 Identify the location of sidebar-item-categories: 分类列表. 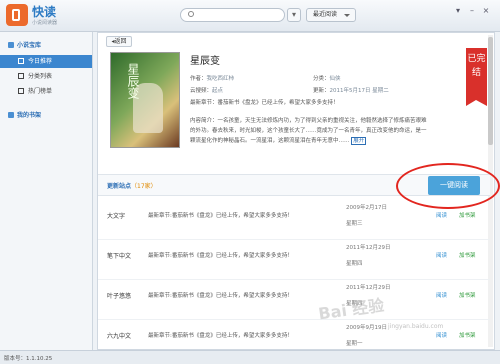
(46, 76).